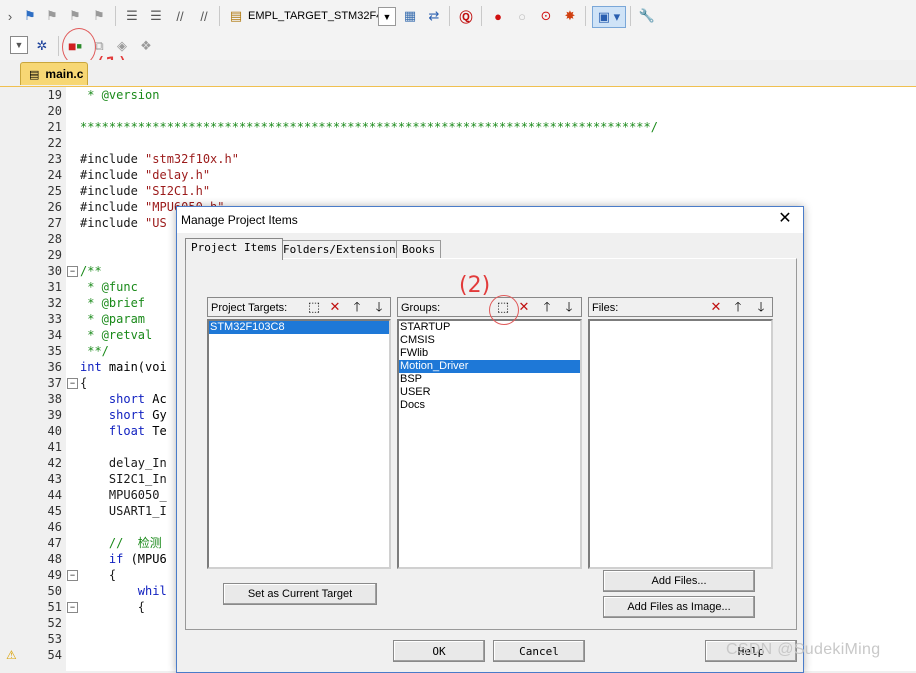  Describe the element at coordinates (94, 351) in the screenshot. I see `code-line: **/` at that location.